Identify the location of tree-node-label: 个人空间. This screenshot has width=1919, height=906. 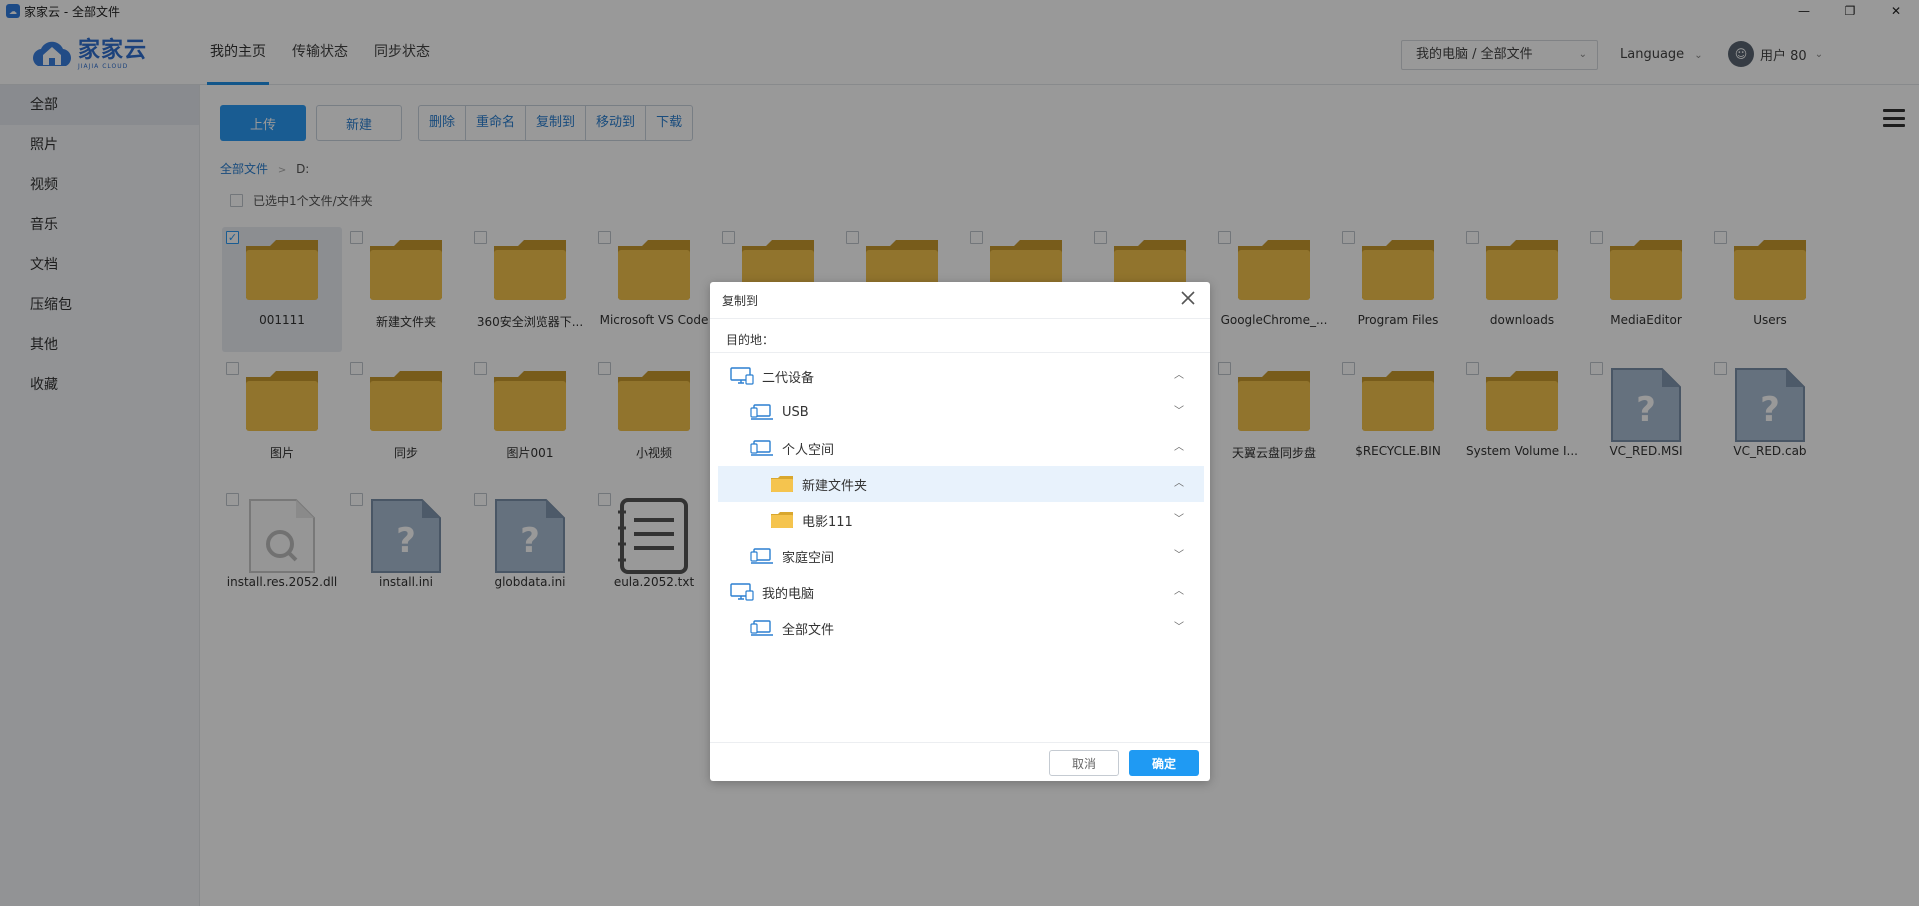
(808, 450).